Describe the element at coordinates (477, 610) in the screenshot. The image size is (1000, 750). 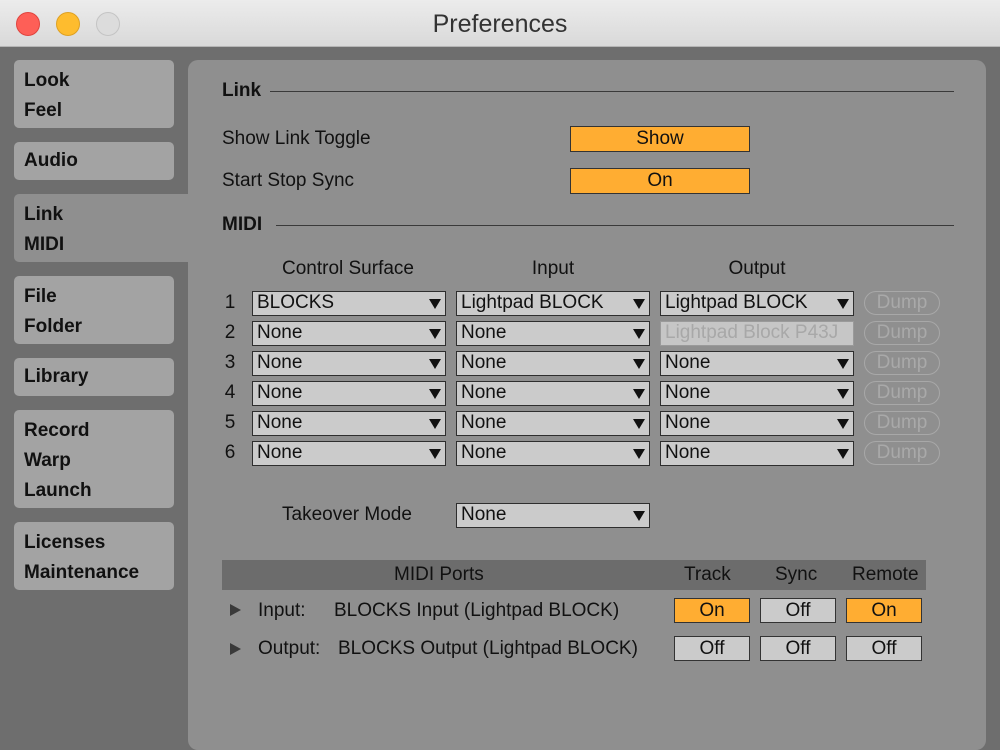
I see `port-name: BLOCKS Input (Lightpad BLOCK)` at that location.